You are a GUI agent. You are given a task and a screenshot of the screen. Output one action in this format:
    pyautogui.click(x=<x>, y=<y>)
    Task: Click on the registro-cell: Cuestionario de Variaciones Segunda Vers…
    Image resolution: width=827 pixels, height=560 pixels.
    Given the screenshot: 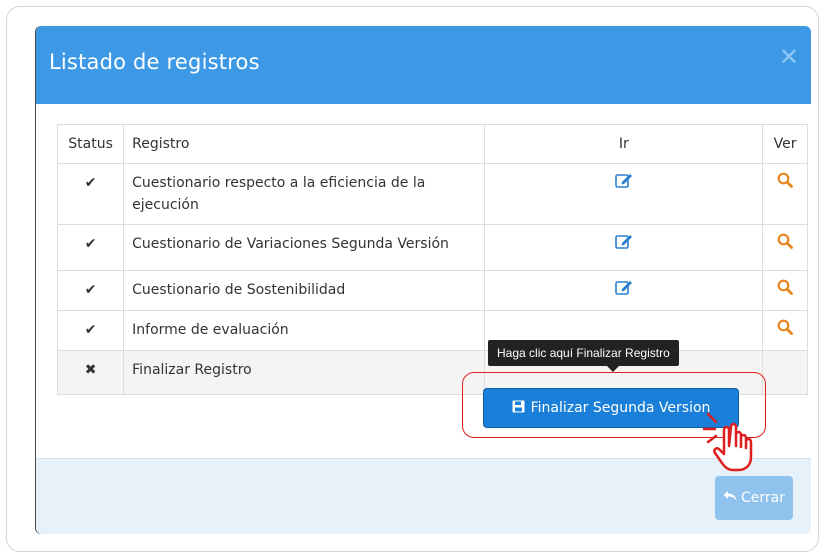 What is the action you would take?
    pyautogui.click(x=304, y=247)
    